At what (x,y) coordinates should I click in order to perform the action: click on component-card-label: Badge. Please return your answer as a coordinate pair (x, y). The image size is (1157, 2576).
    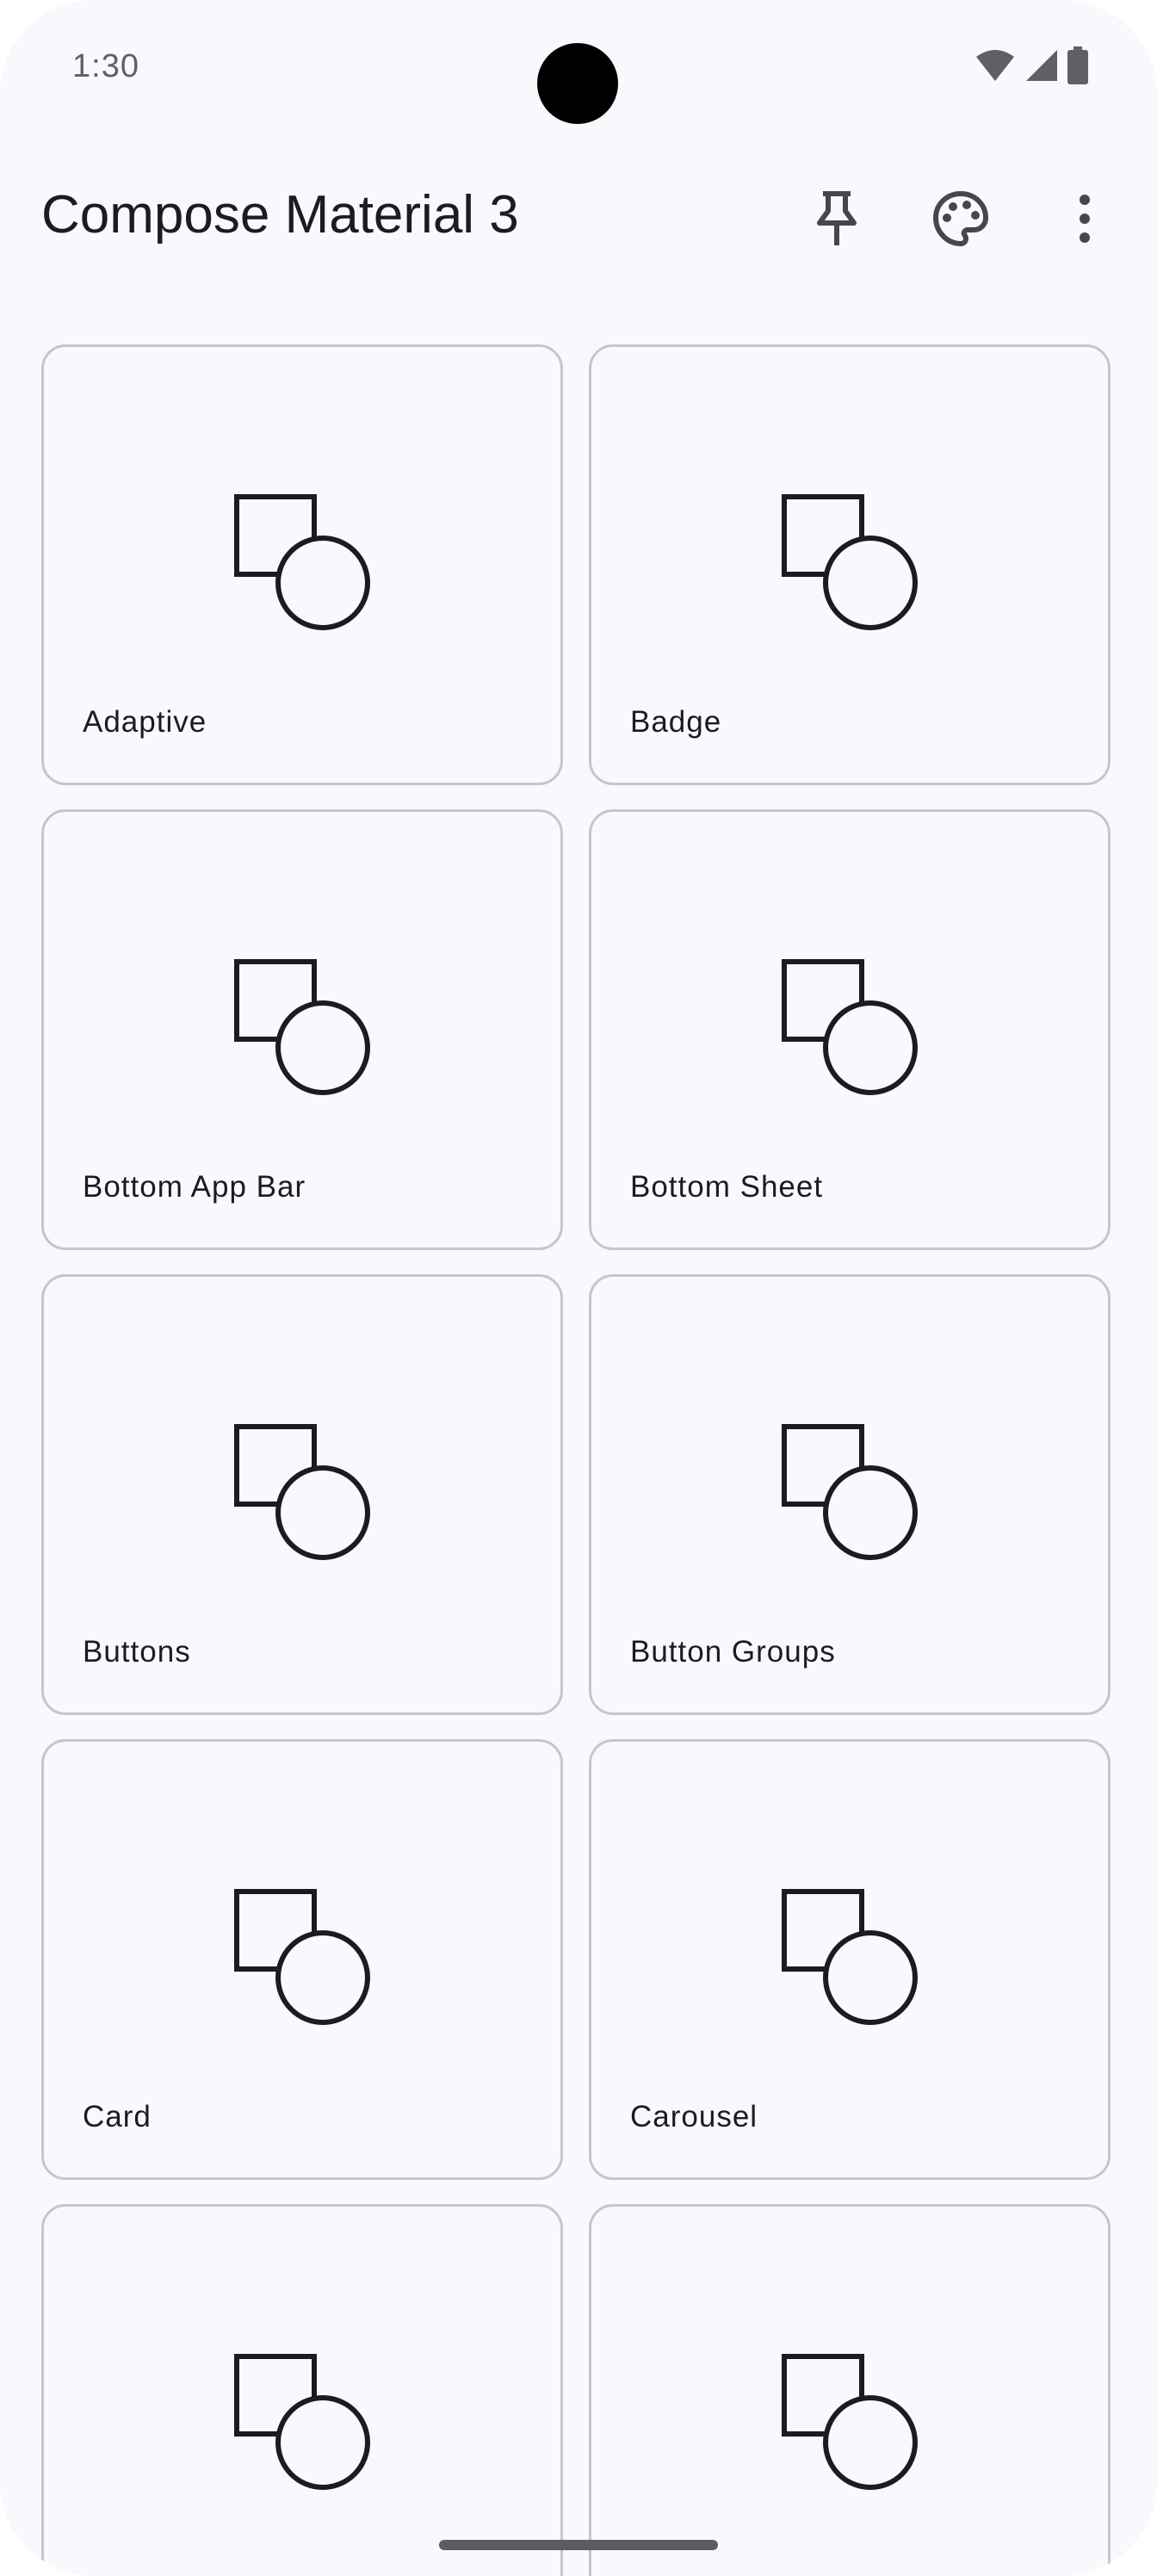
    Looking at the image, I should click on (676, 722).